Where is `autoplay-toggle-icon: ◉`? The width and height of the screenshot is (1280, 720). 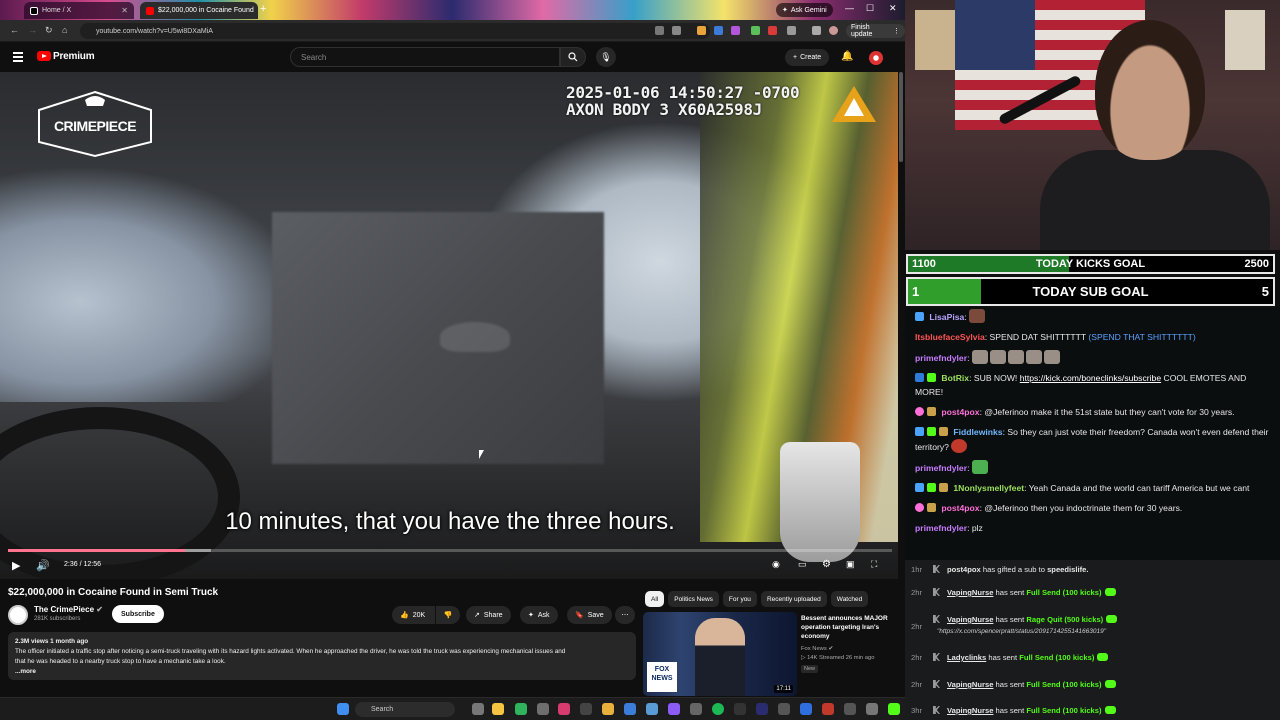 autoplay-toggle-icon: ◉ is located at coordinates (776, 564).